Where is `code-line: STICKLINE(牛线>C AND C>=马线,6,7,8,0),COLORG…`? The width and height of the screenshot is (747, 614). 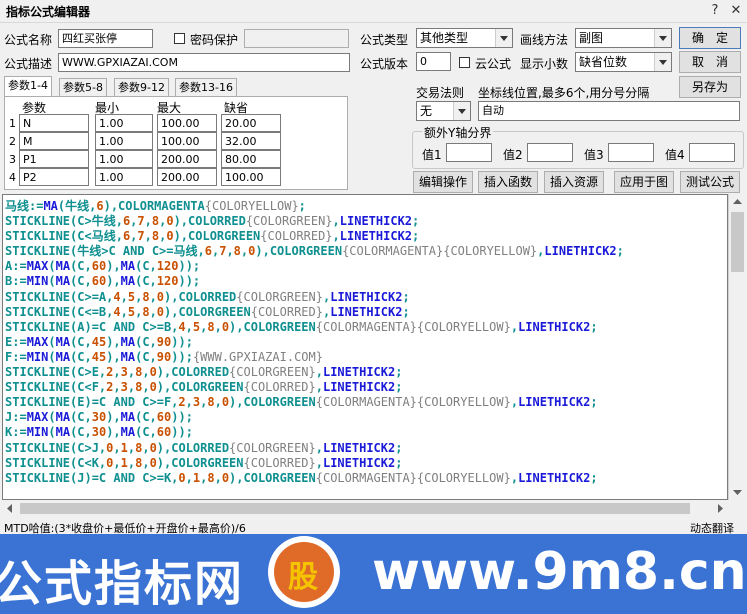
code-line: STICKLINE(牛线>C AND C>=马线,6,7,8,0),COLORG… is located at coordinates (314, 251).